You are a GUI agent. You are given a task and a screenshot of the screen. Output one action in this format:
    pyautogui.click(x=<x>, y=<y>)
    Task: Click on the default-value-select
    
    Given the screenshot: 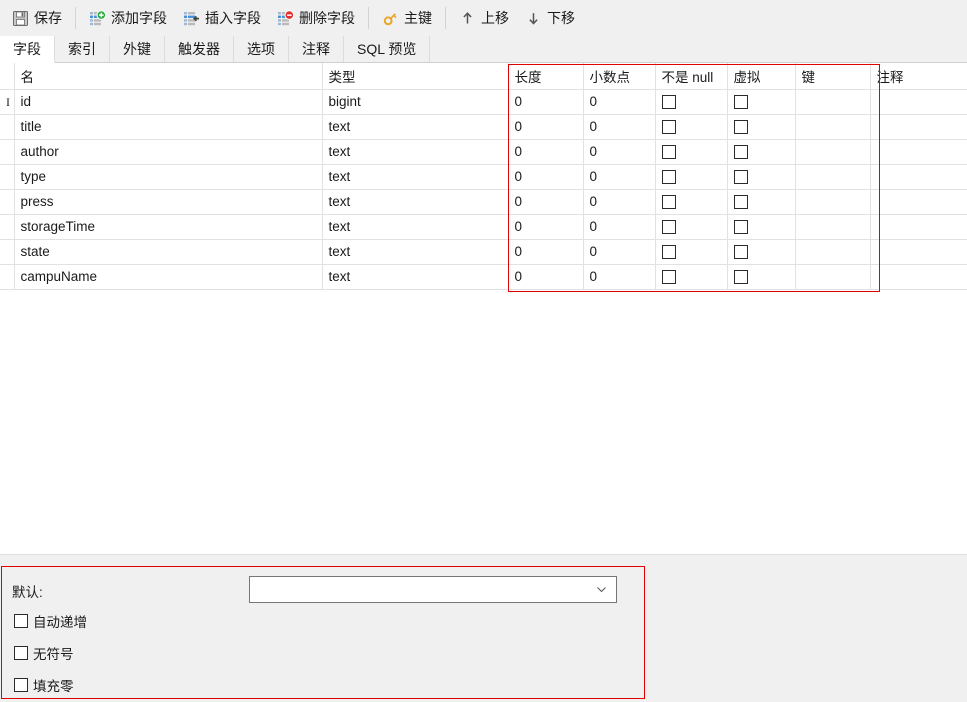 What is the action you would take?
    pyautogui.click(x=433, y=589)
    